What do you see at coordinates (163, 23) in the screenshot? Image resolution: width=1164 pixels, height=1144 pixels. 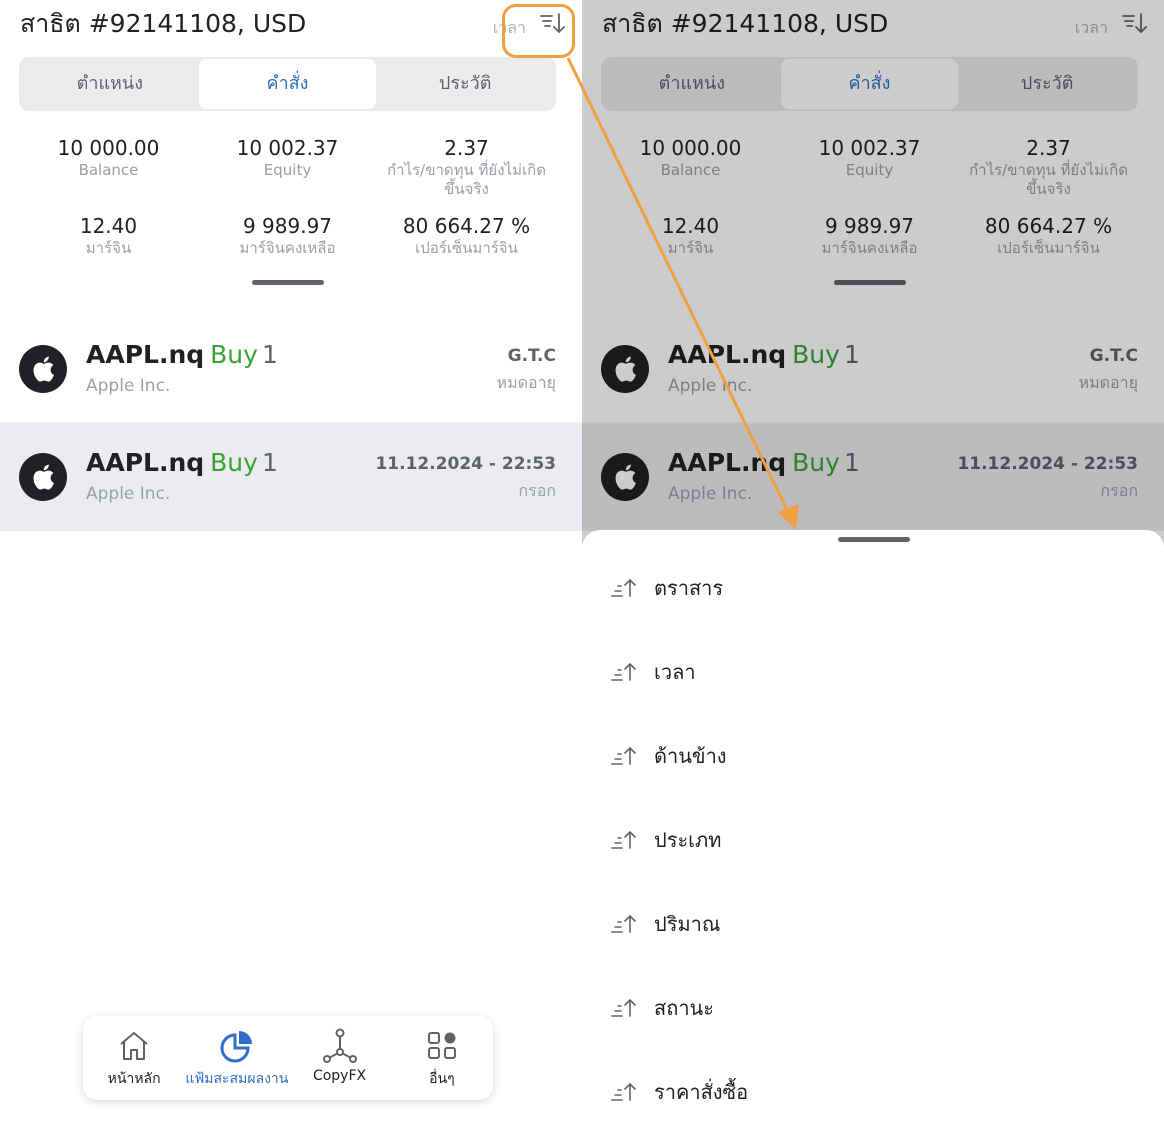 I see `account-title: สาธิต #92141108, USD` at bounding box center [163, 23].